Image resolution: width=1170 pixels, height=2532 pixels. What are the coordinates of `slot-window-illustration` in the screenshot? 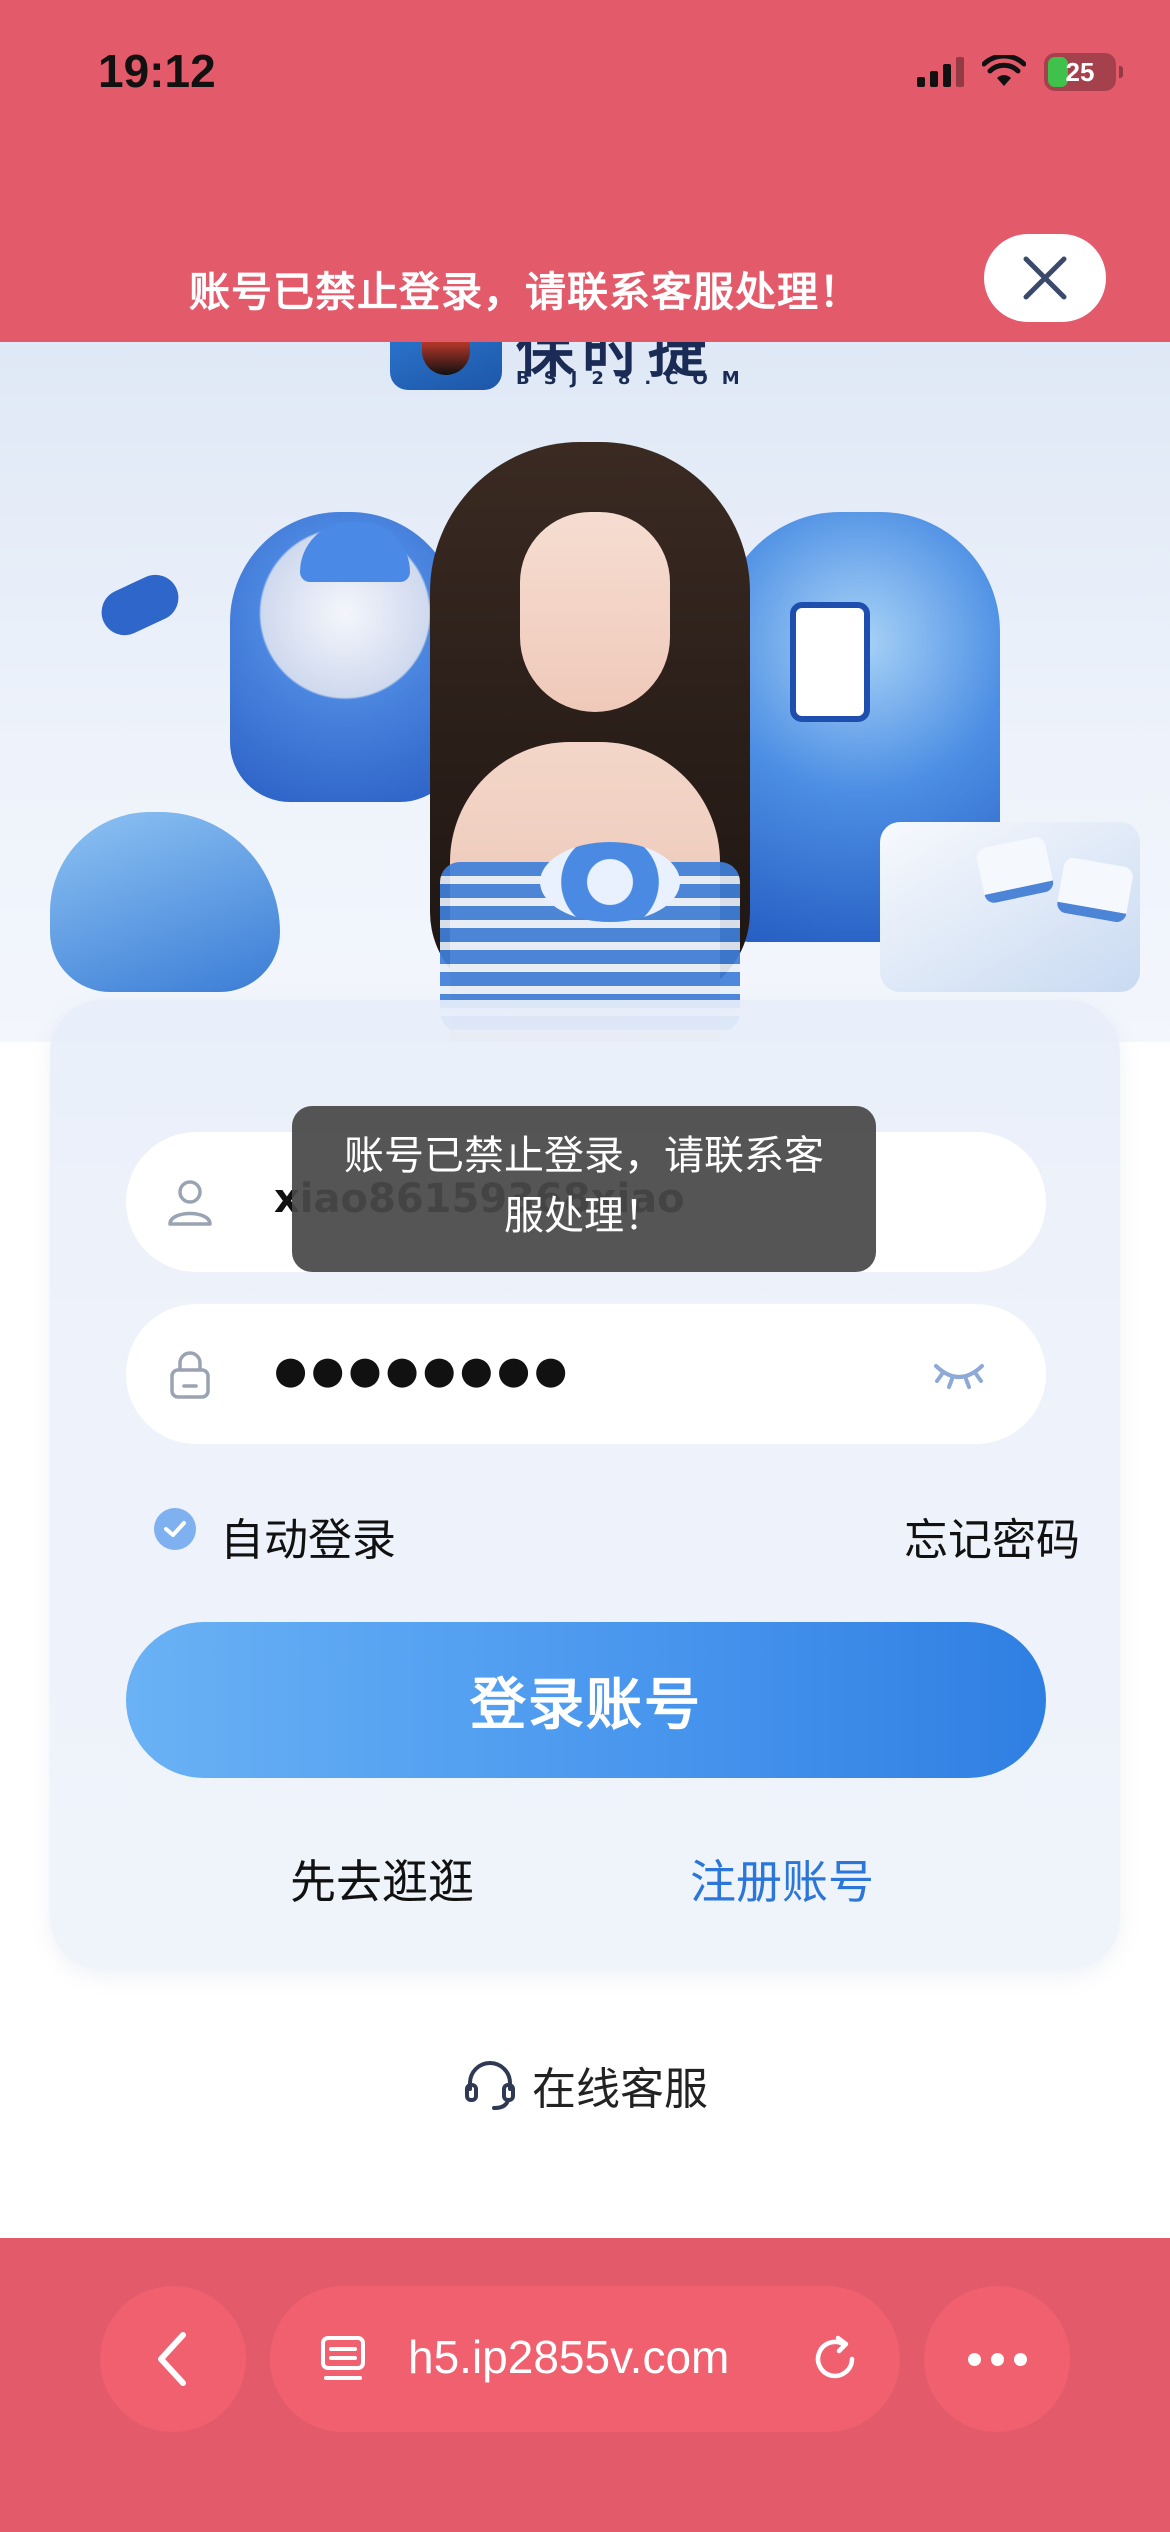 It's located at (830, 662).